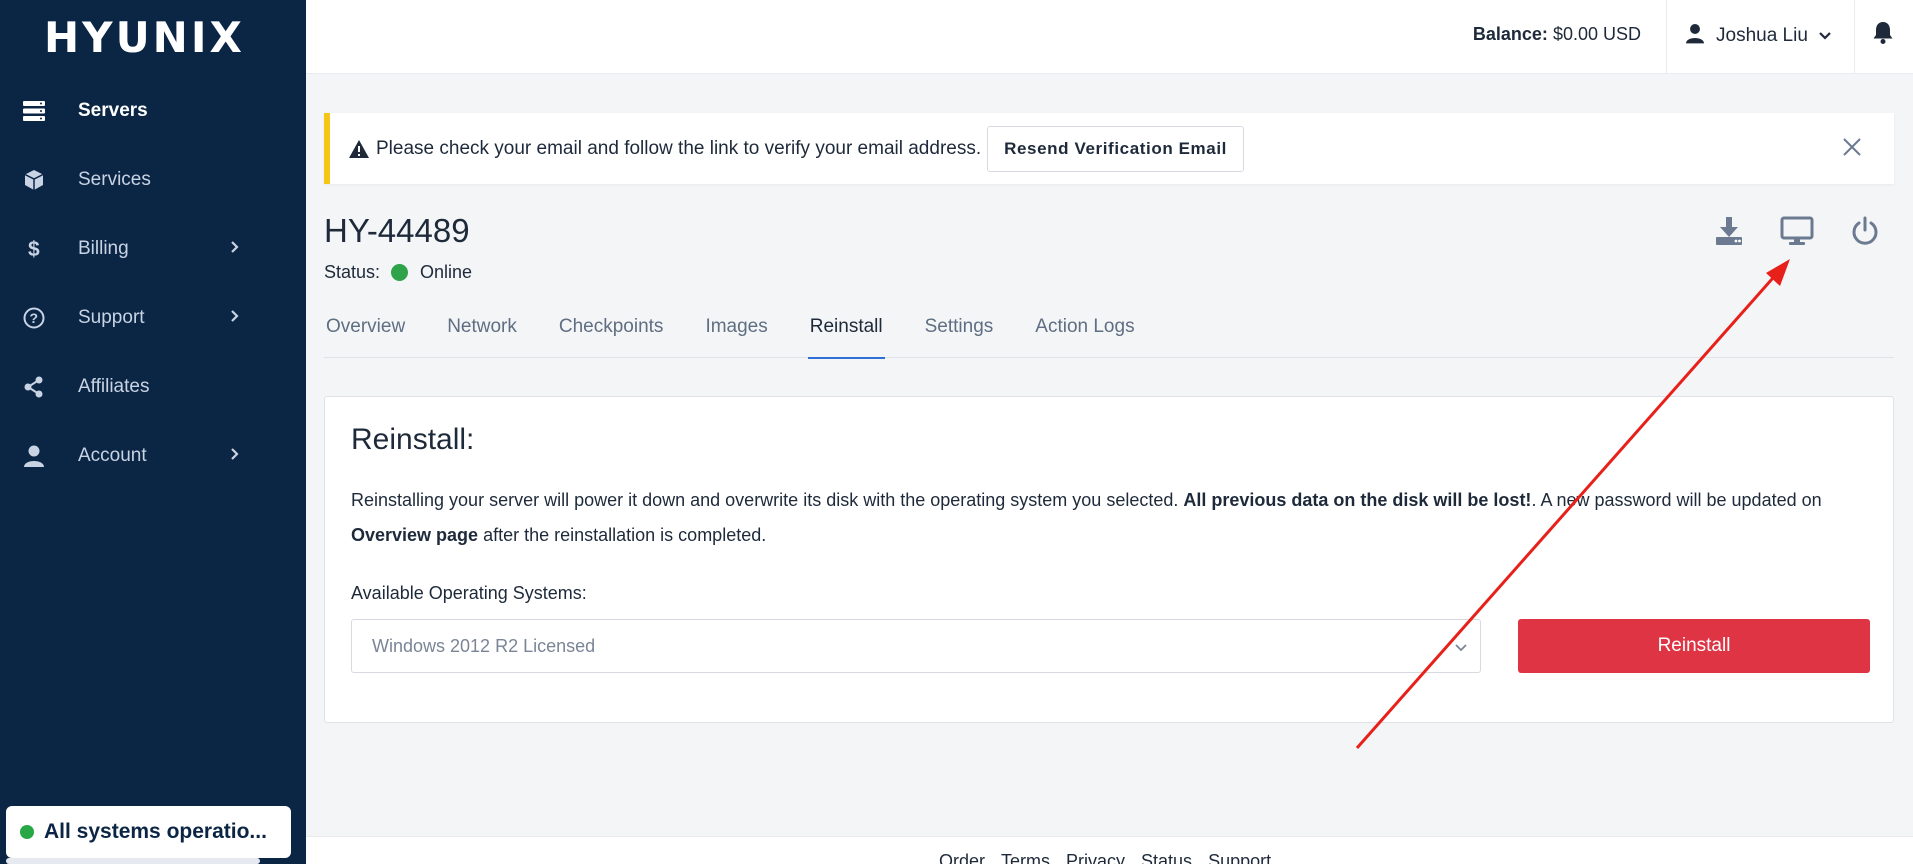 The width and height of the screenshot is (1913, 864). Describe the element at coordinates (916, 646) in the screenshot. I see `os-select: Windows 2012 R2 Licensed` at that location.